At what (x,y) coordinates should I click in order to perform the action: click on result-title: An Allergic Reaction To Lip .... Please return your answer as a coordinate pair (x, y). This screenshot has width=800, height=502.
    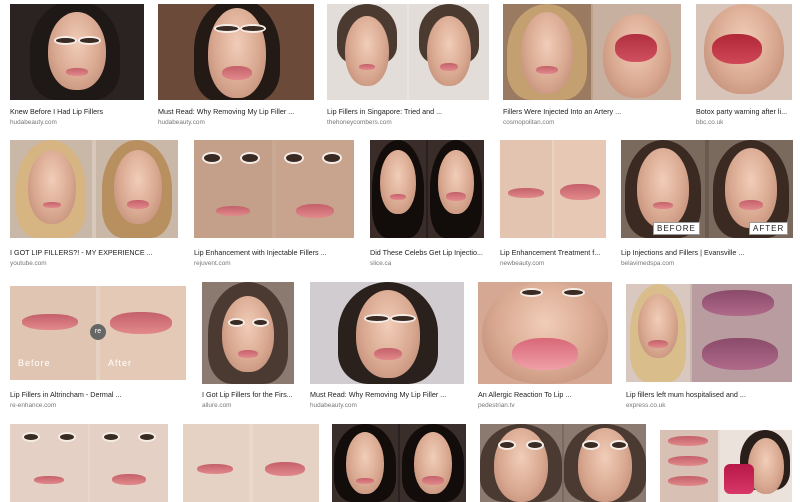
    Looking at the image, I should click on (545, 394).